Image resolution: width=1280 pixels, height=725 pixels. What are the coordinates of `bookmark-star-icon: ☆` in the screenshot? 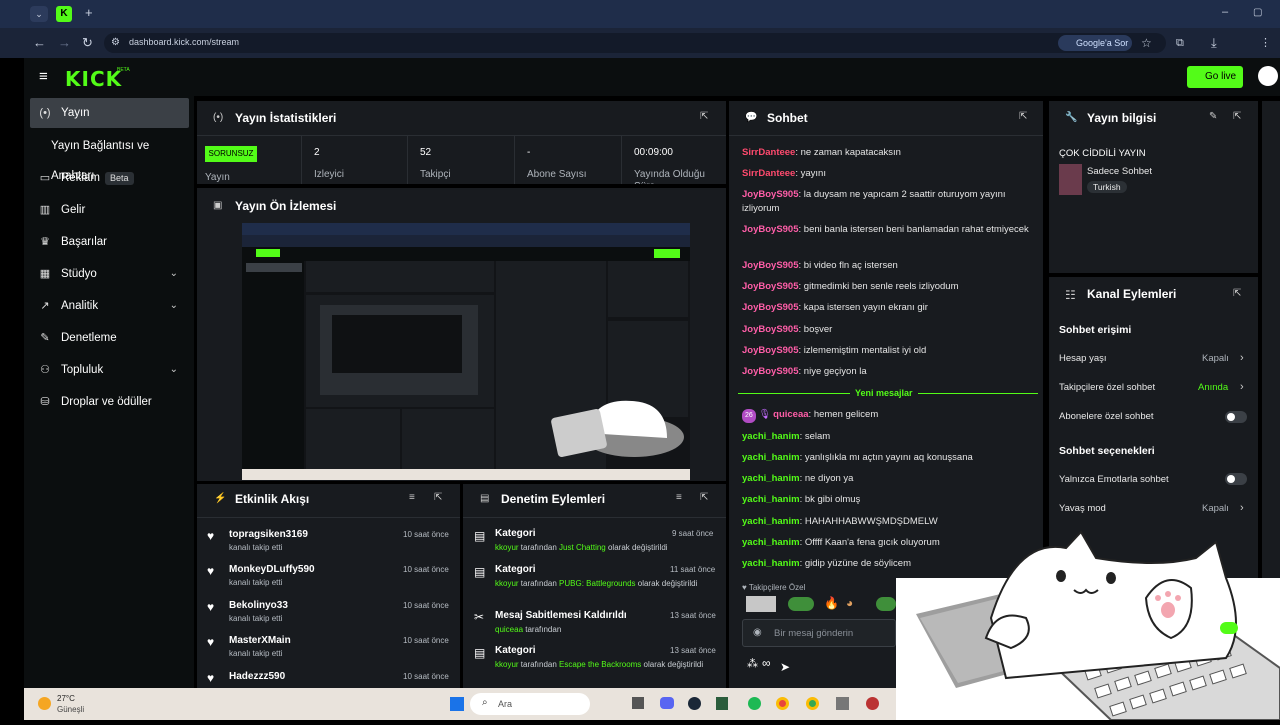 It's located at (1146, 43).